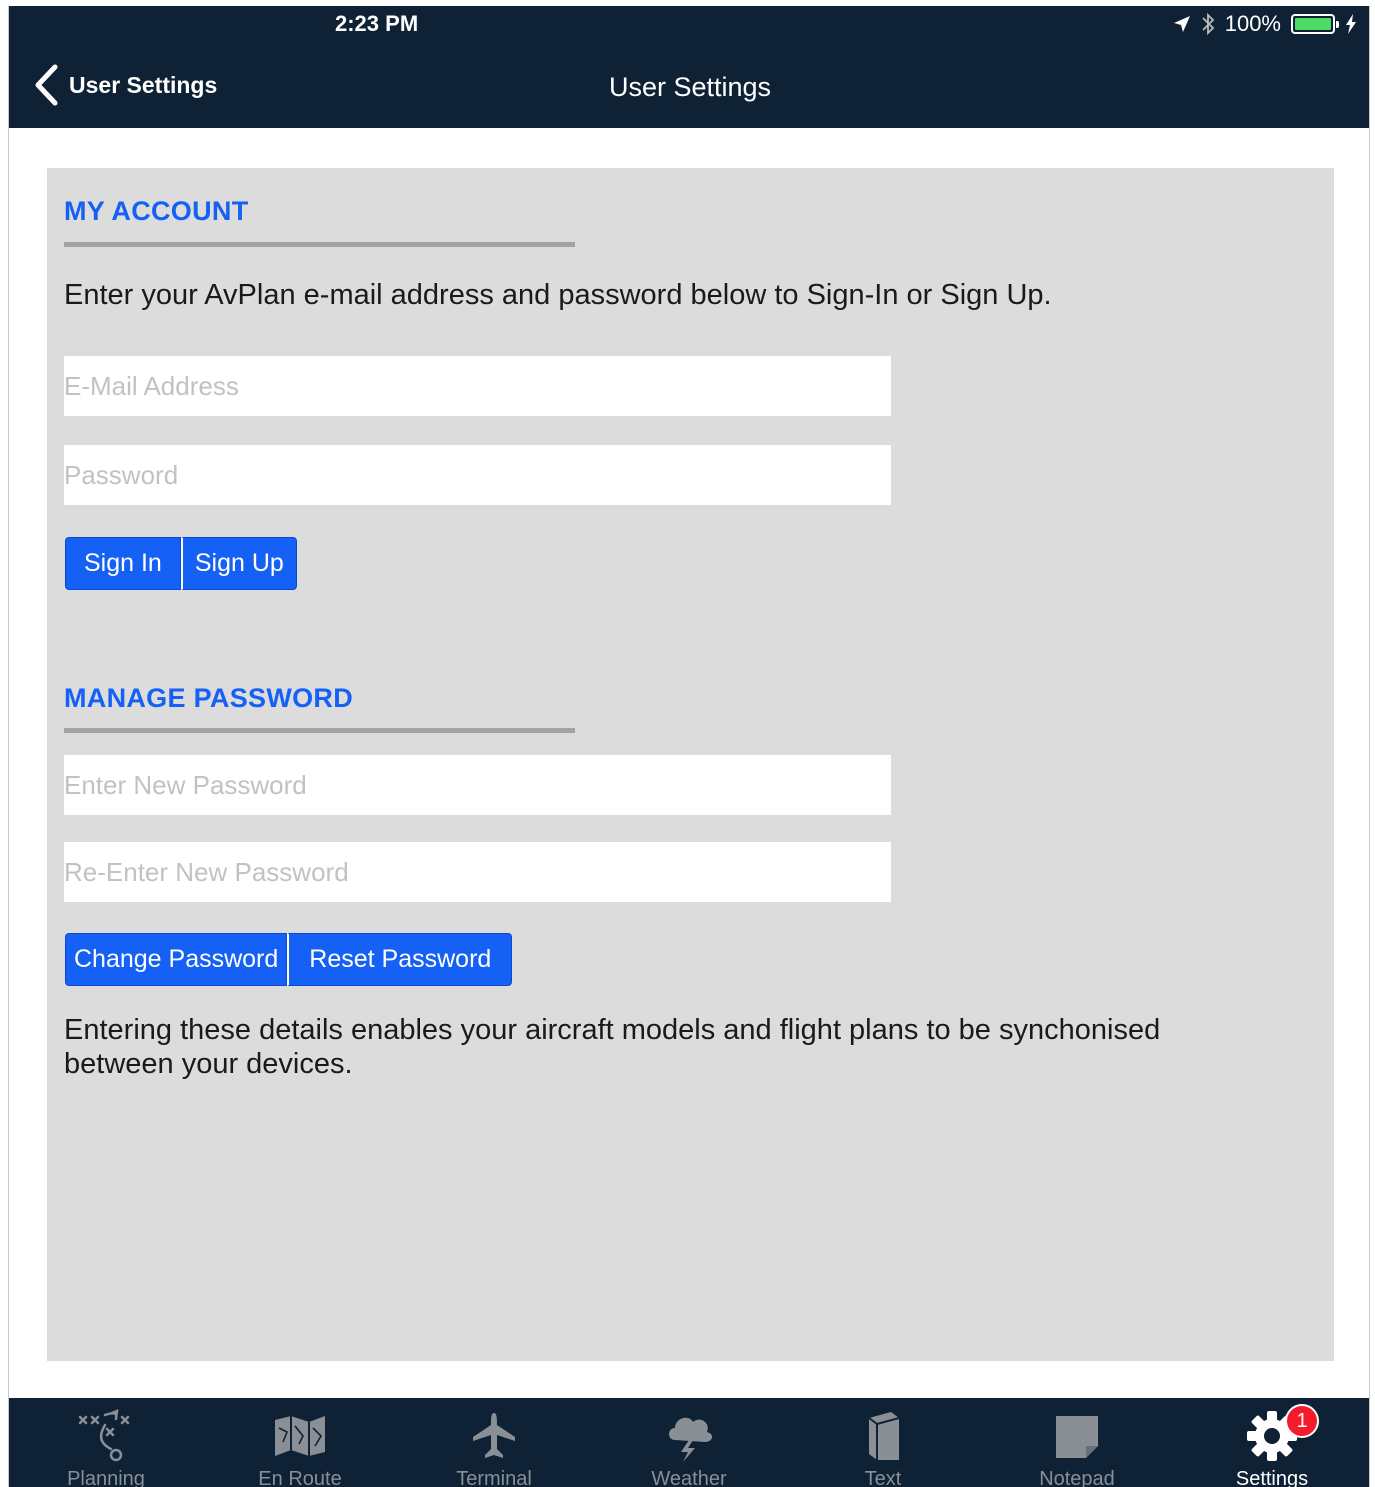 This screenshot has width=1375, height=1487. What do you see at coordinates (238, 563) in the screenshot?
I see `sign-up-button: Sign Up` at bounding box center [238, 563].